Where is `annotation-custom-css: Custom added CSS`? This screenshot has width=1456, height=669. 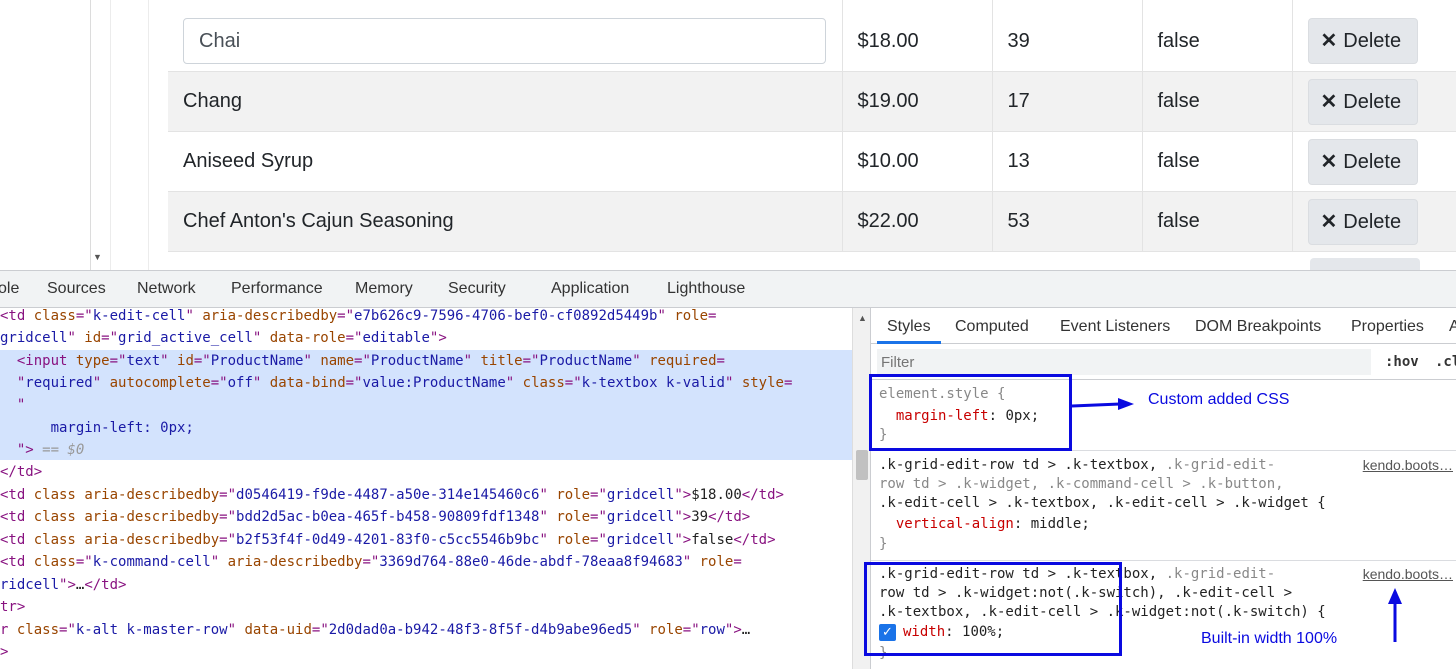 annotation-custom-css: Custom added CSS is located at coordinates (1219, 399).